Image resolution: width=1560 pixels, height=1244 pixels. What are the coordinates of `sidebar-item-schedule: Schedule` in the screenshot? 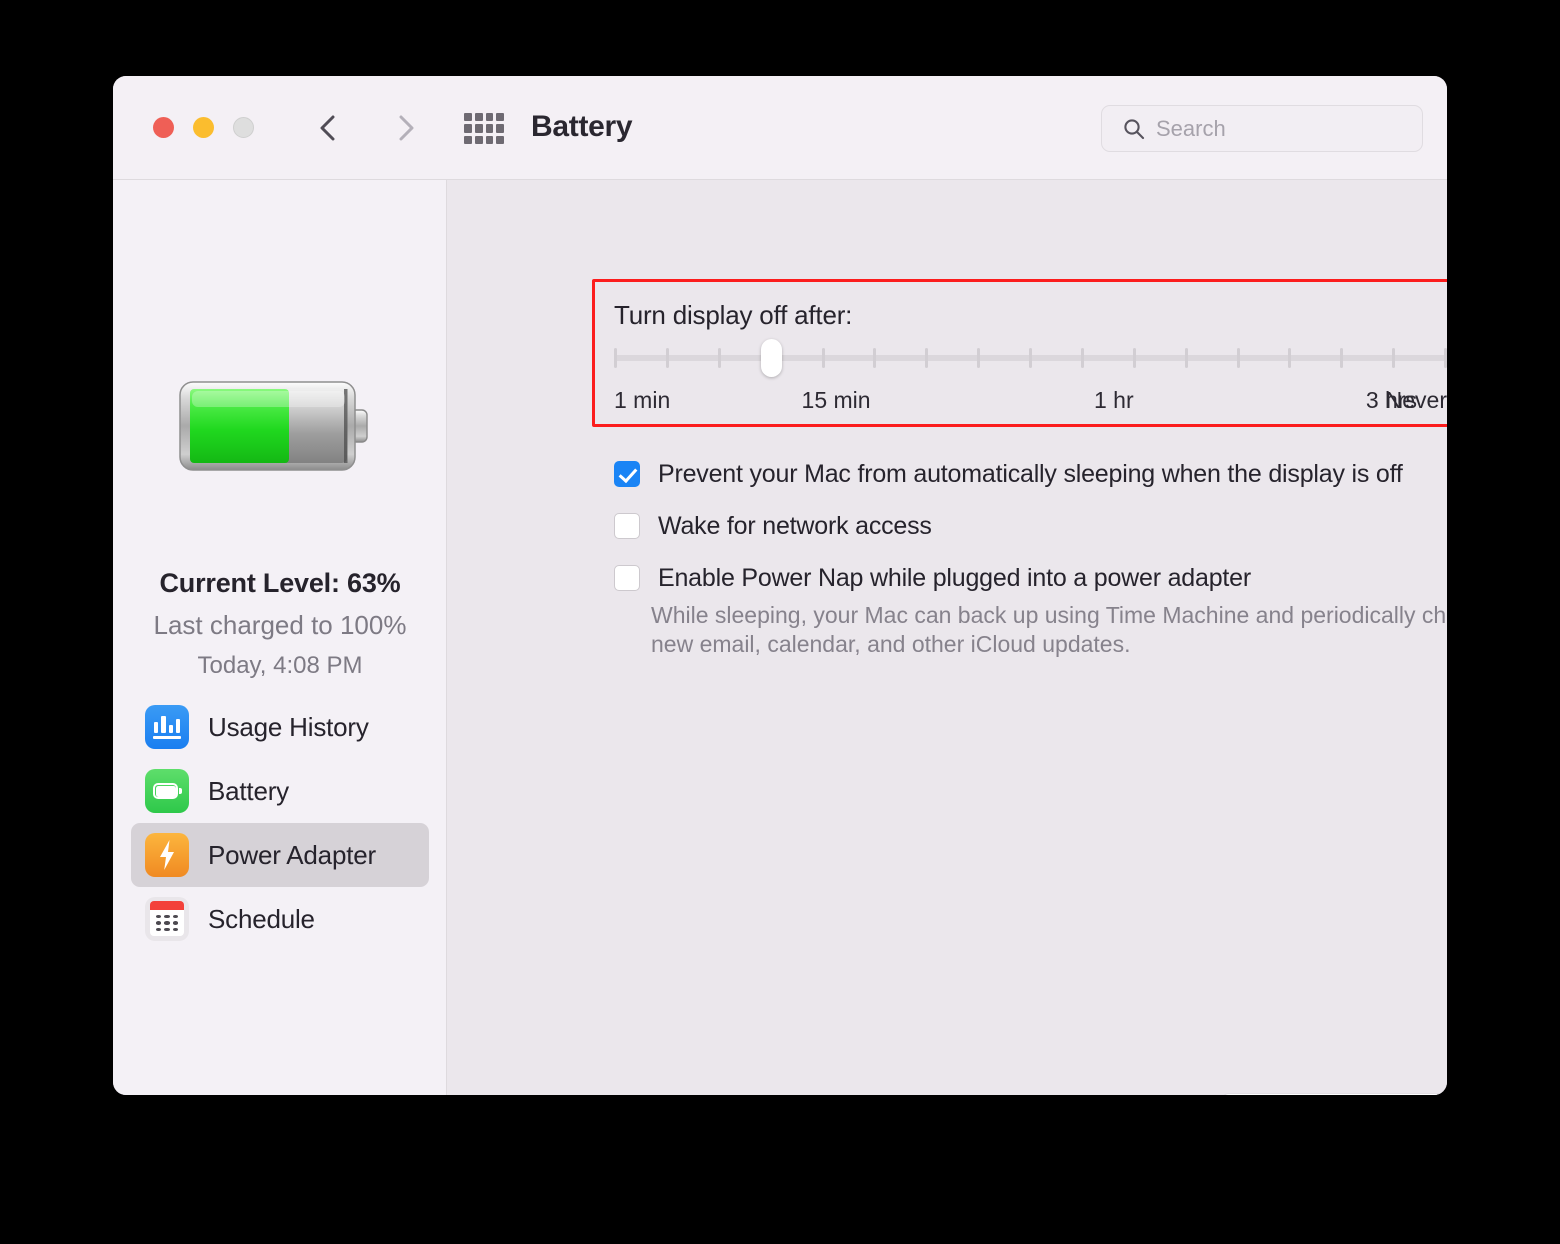 It's located at (280, 919).